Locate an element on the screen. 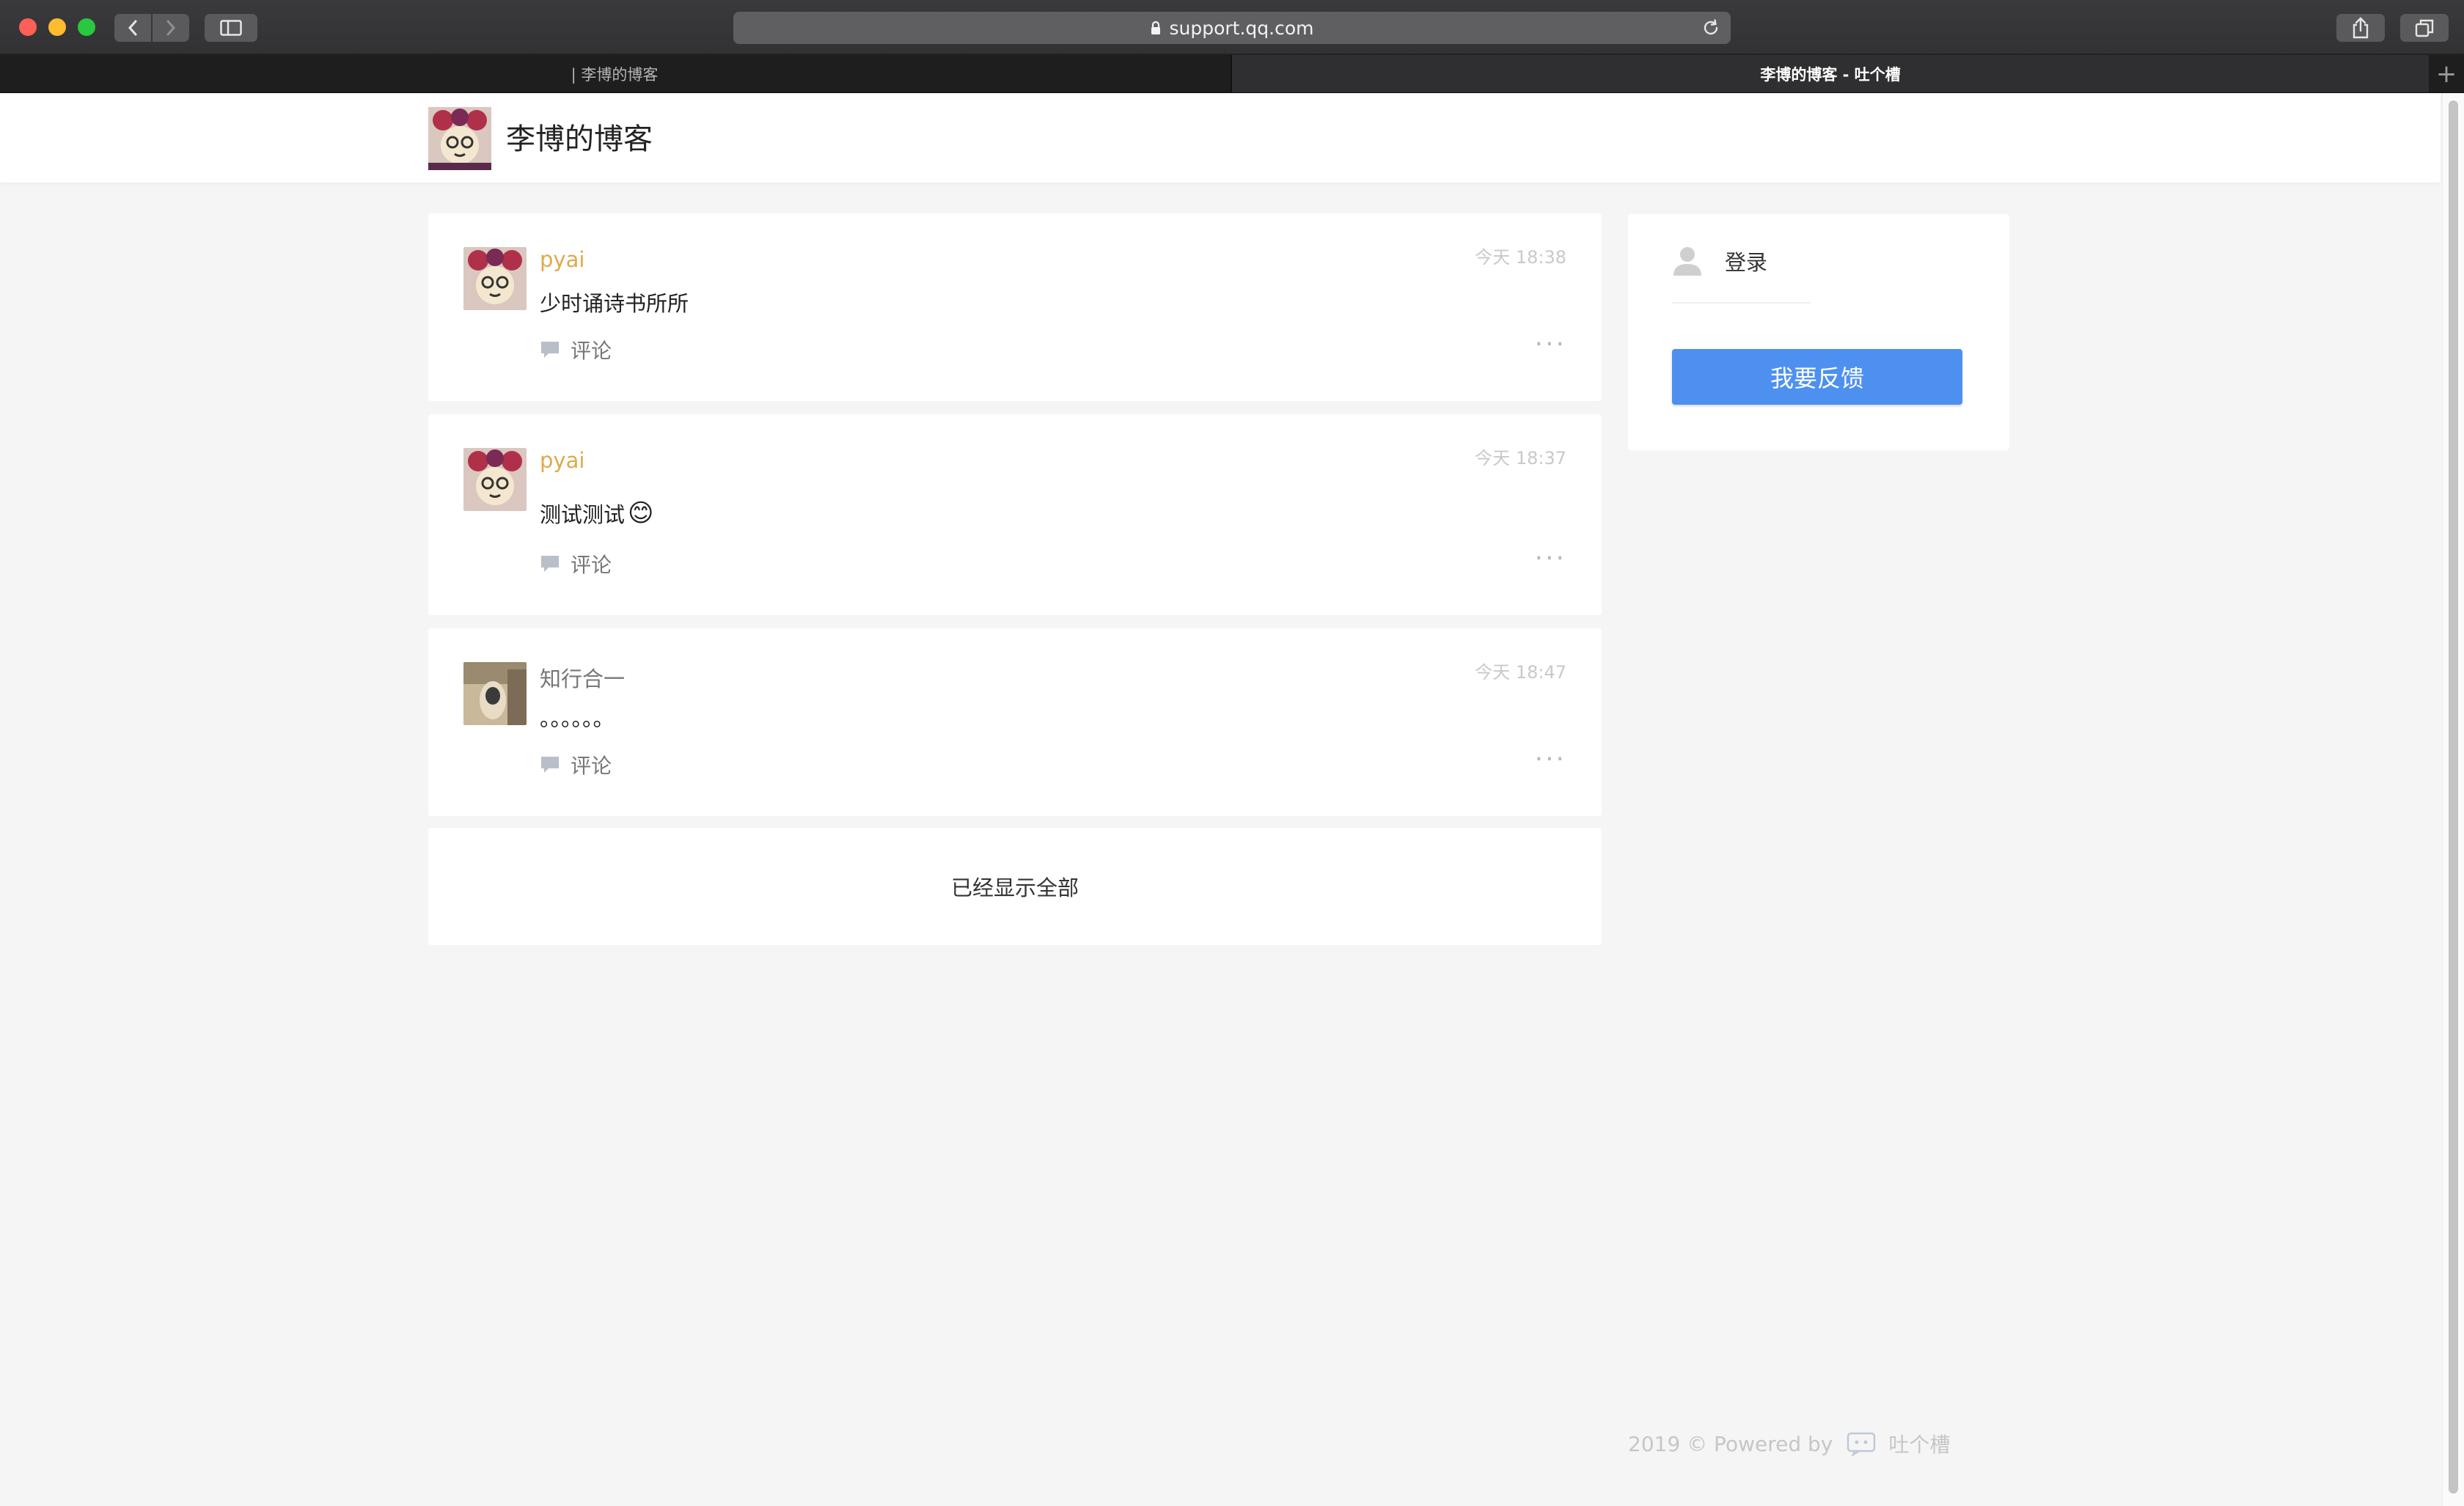 This screenshot has width=2464, height=1506. post-content: 少时诵诗书所所 is located at coordinates (614, 302).